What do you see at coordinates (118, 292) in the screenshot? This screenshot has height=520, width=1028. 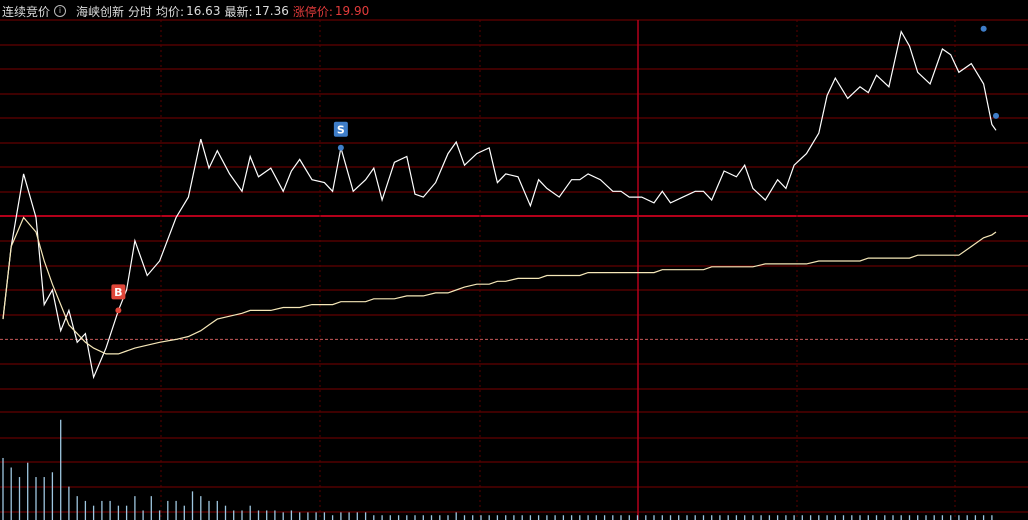 I see `buy-marker-label: B` at bounding box center [118, 292].